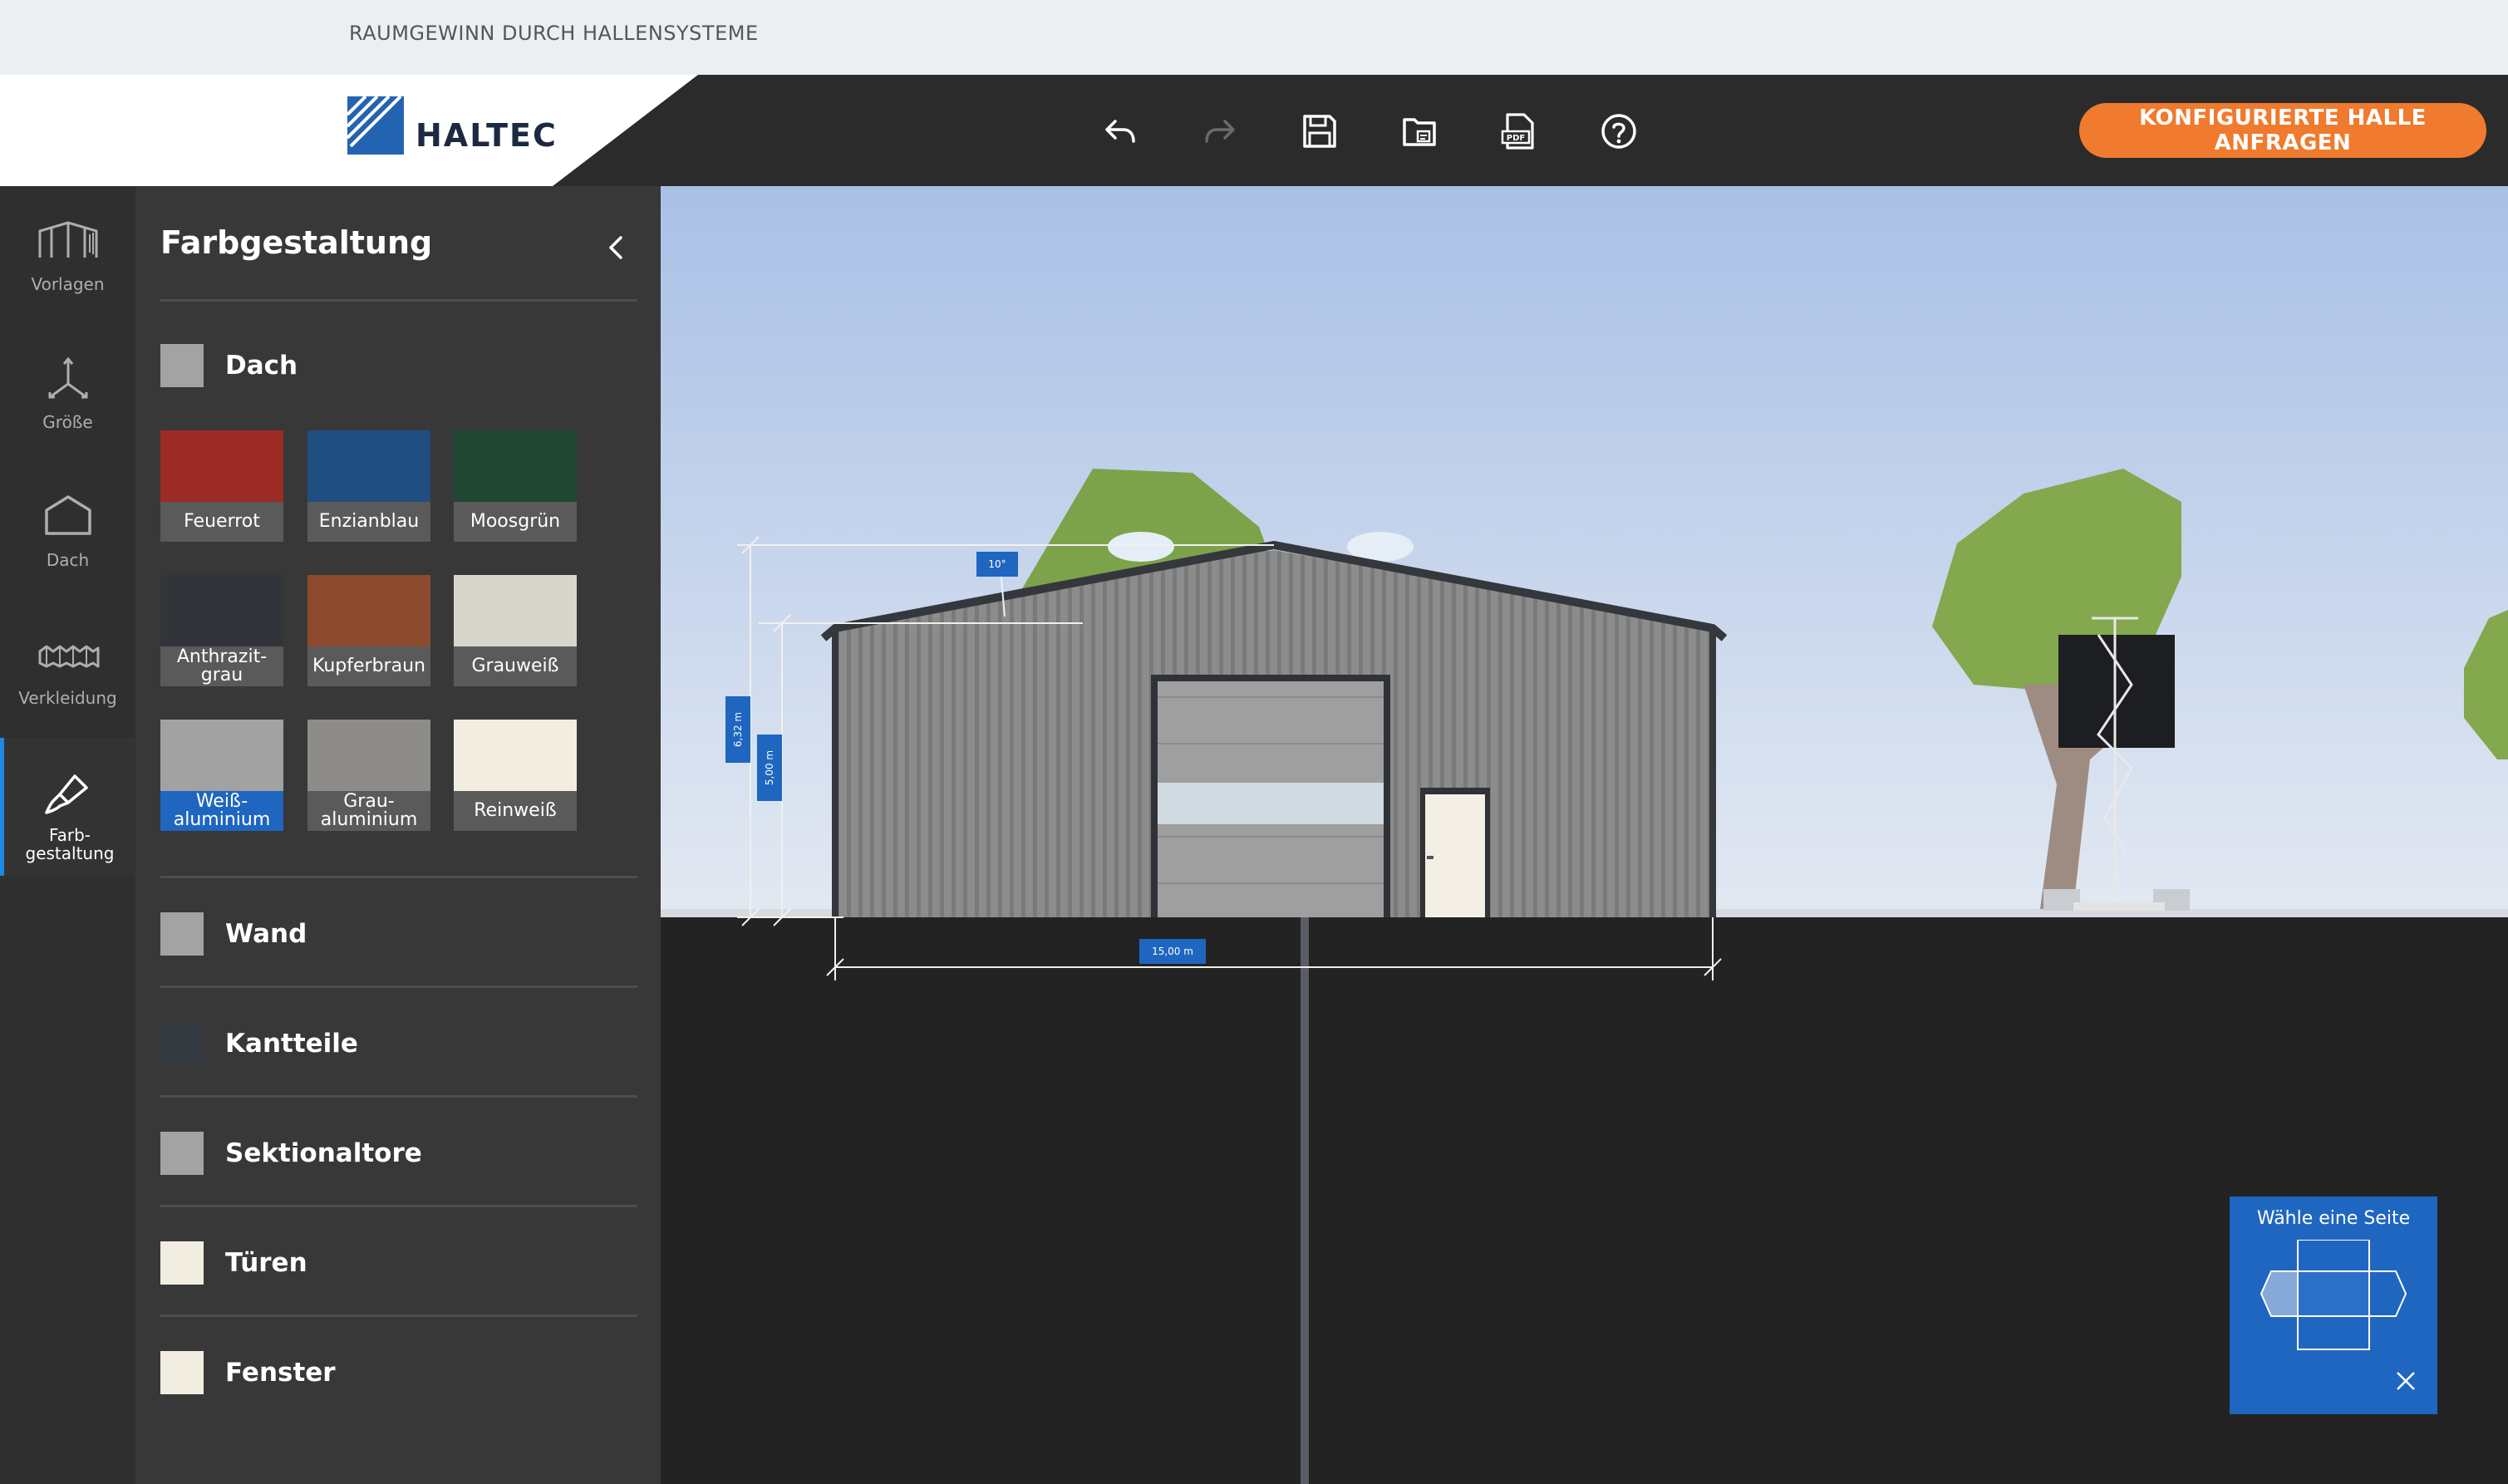 The height and width of the screenshot is (1484, 2508). I want to click on color-swatch-anthrazitgrau: Anthrazit- grau, so click(221, 630).